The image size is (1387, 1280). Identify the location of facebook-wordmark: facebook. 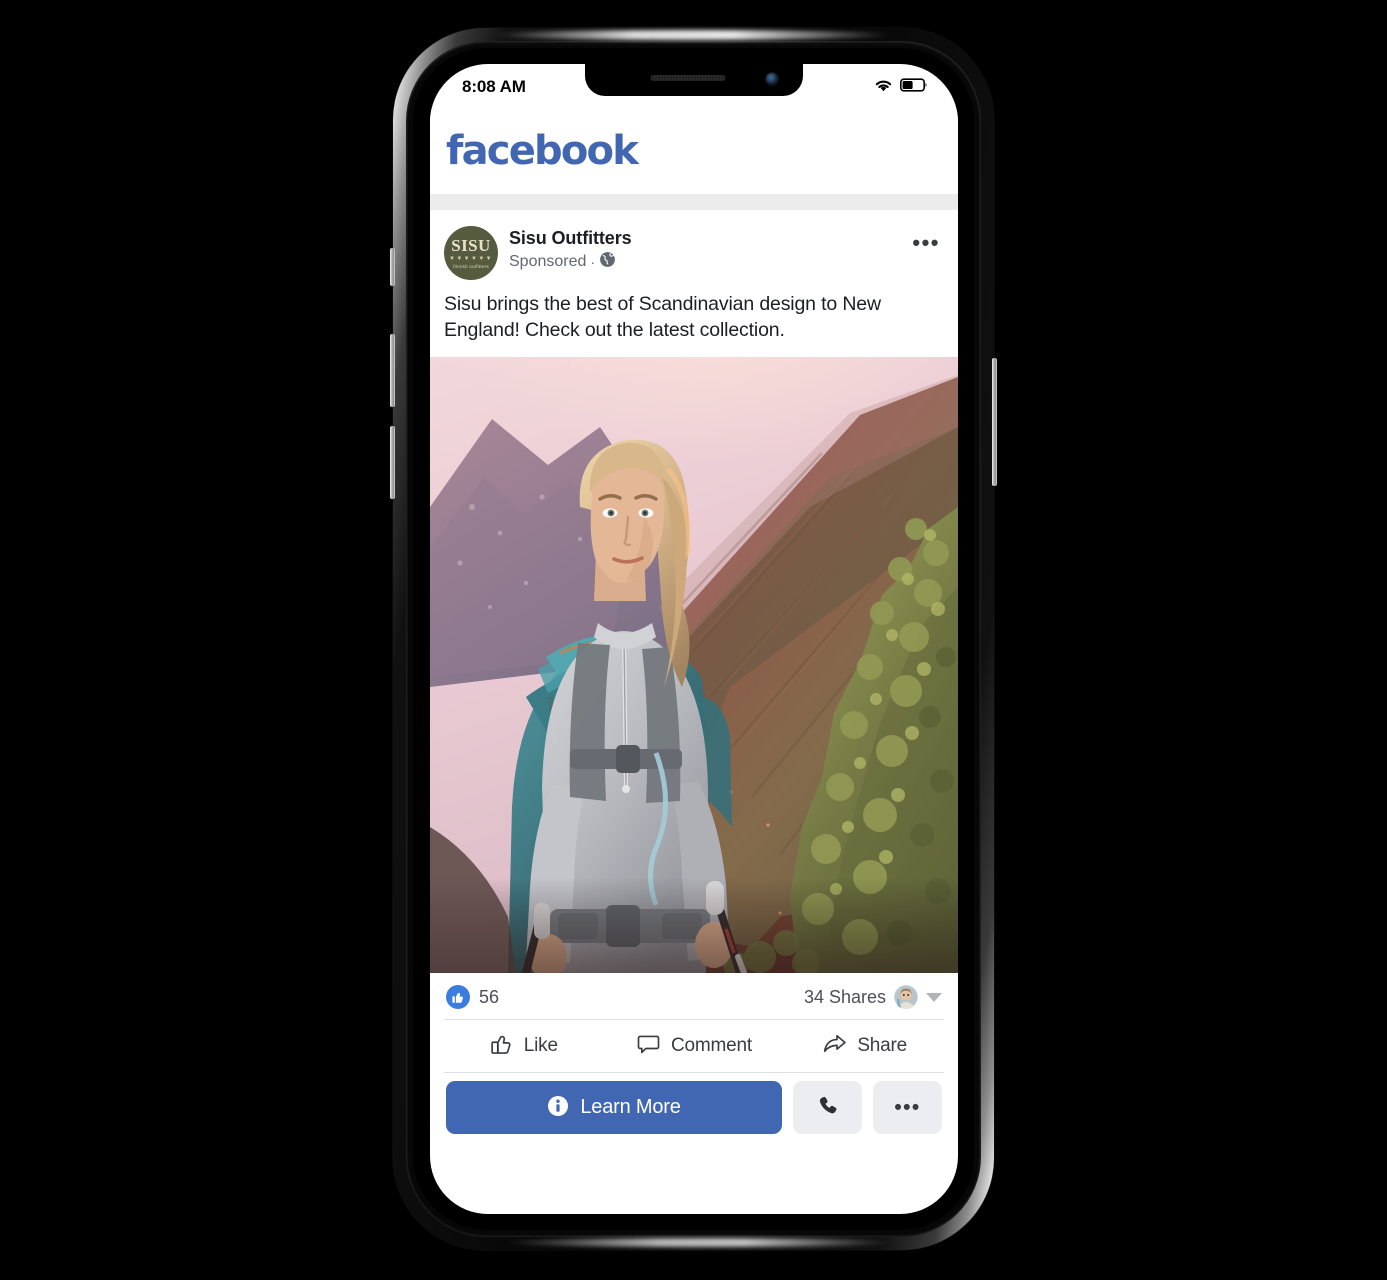
(542, 151).